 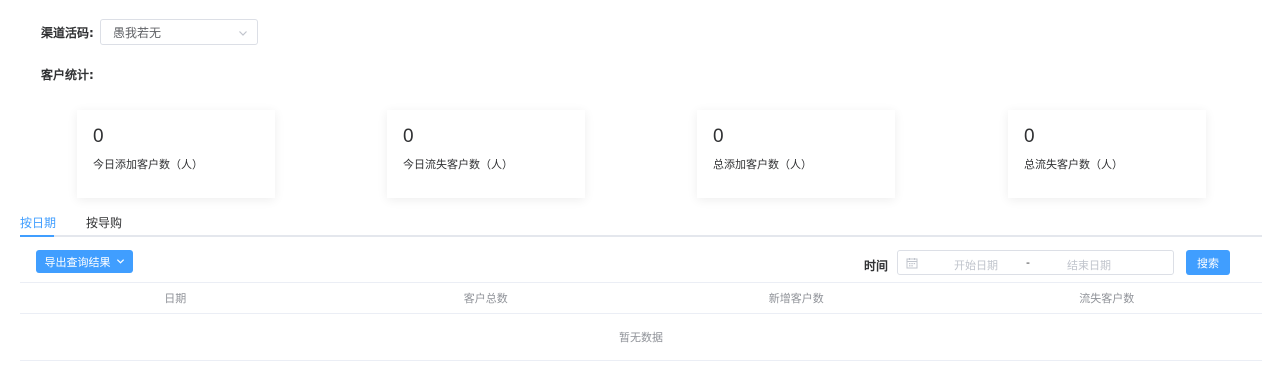 What do you see at coordinates (77, 262) in the screenshot?
I see `export-results-label: 导出查询结果` at bounding box center [77, 262].